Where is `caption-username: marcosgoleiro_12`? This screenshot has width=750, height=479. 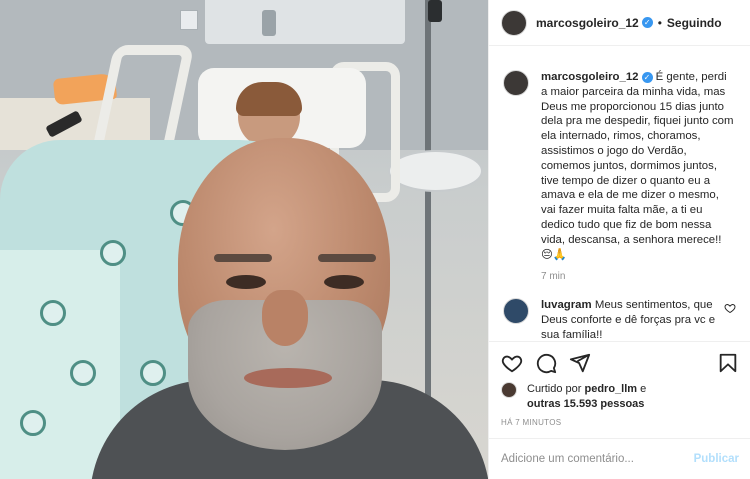
caption-username: marcosgoleiro_12 is located at coordinates (590, 77).